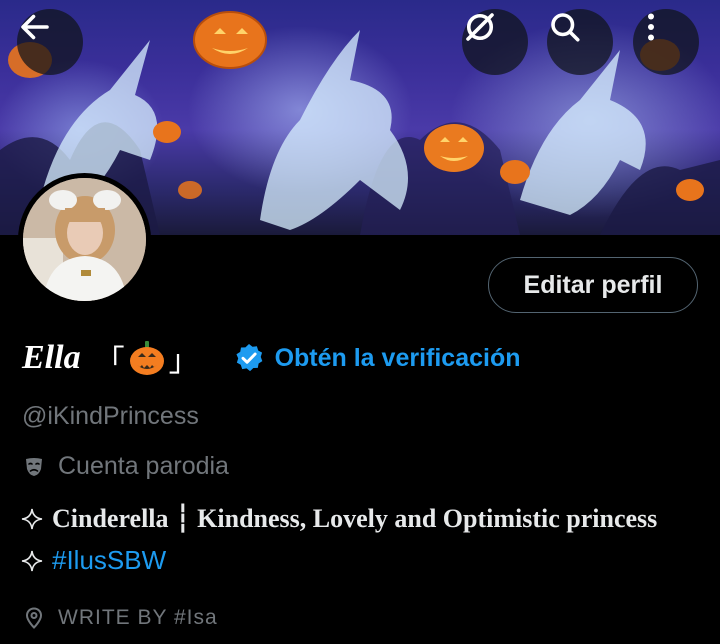 This screenshot has height=644, width=720. I want to click on search-icon, so click(565, 27).